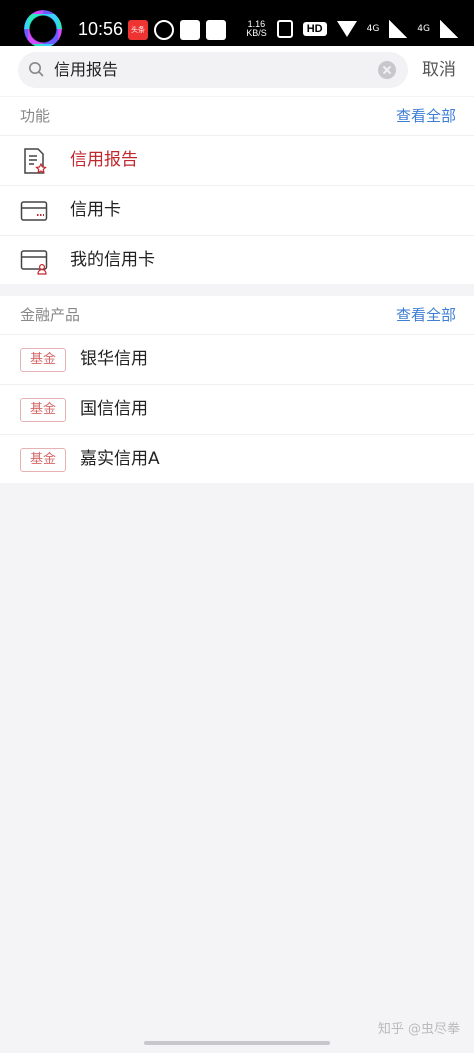  I want to click on activity-ring-icon, so click(43, 29).